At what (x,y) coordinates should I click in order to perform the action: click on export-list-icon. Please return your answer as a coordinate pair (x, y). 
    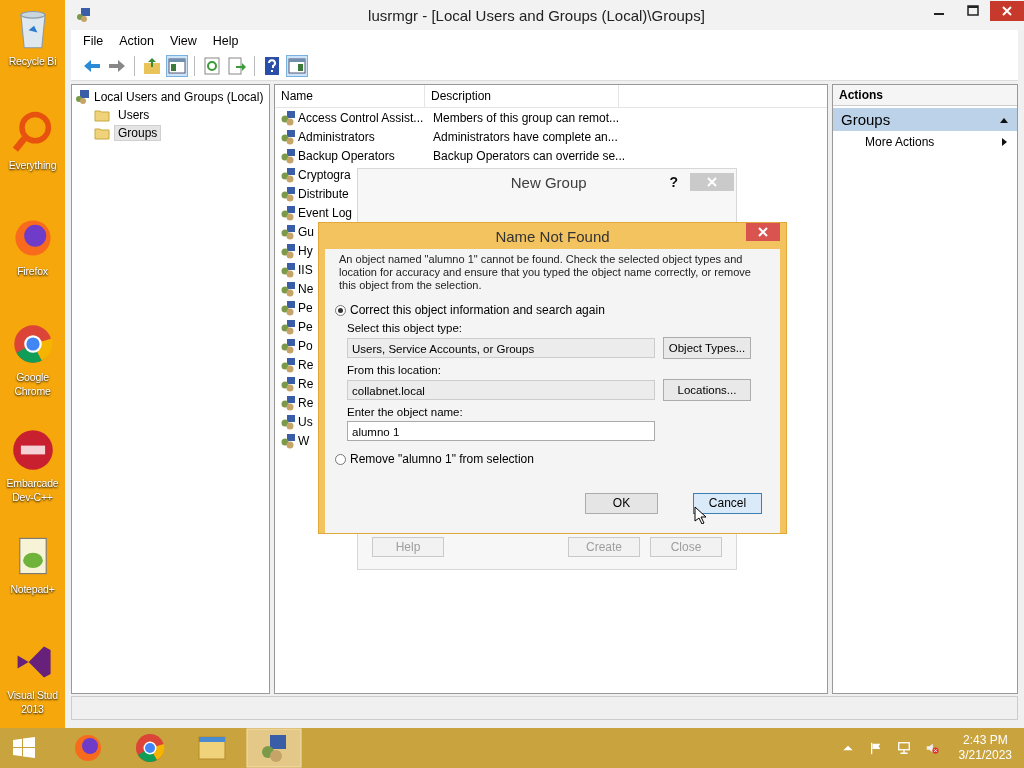
    Looking at the image, I should click on (237, 66).